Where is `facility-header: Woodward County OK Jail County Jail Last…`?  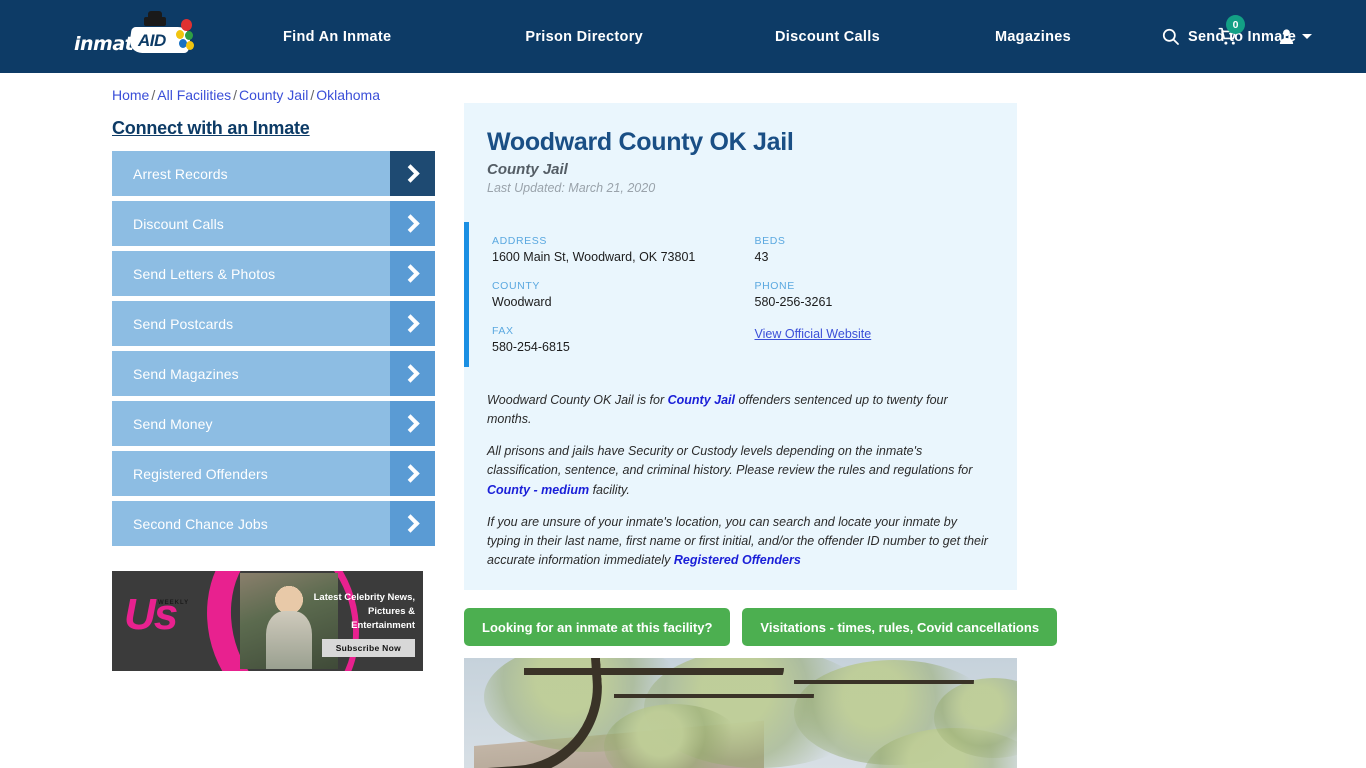 facility-header: Woodward County OK Jail County Jail Last… is located at coordinates (740, 161).